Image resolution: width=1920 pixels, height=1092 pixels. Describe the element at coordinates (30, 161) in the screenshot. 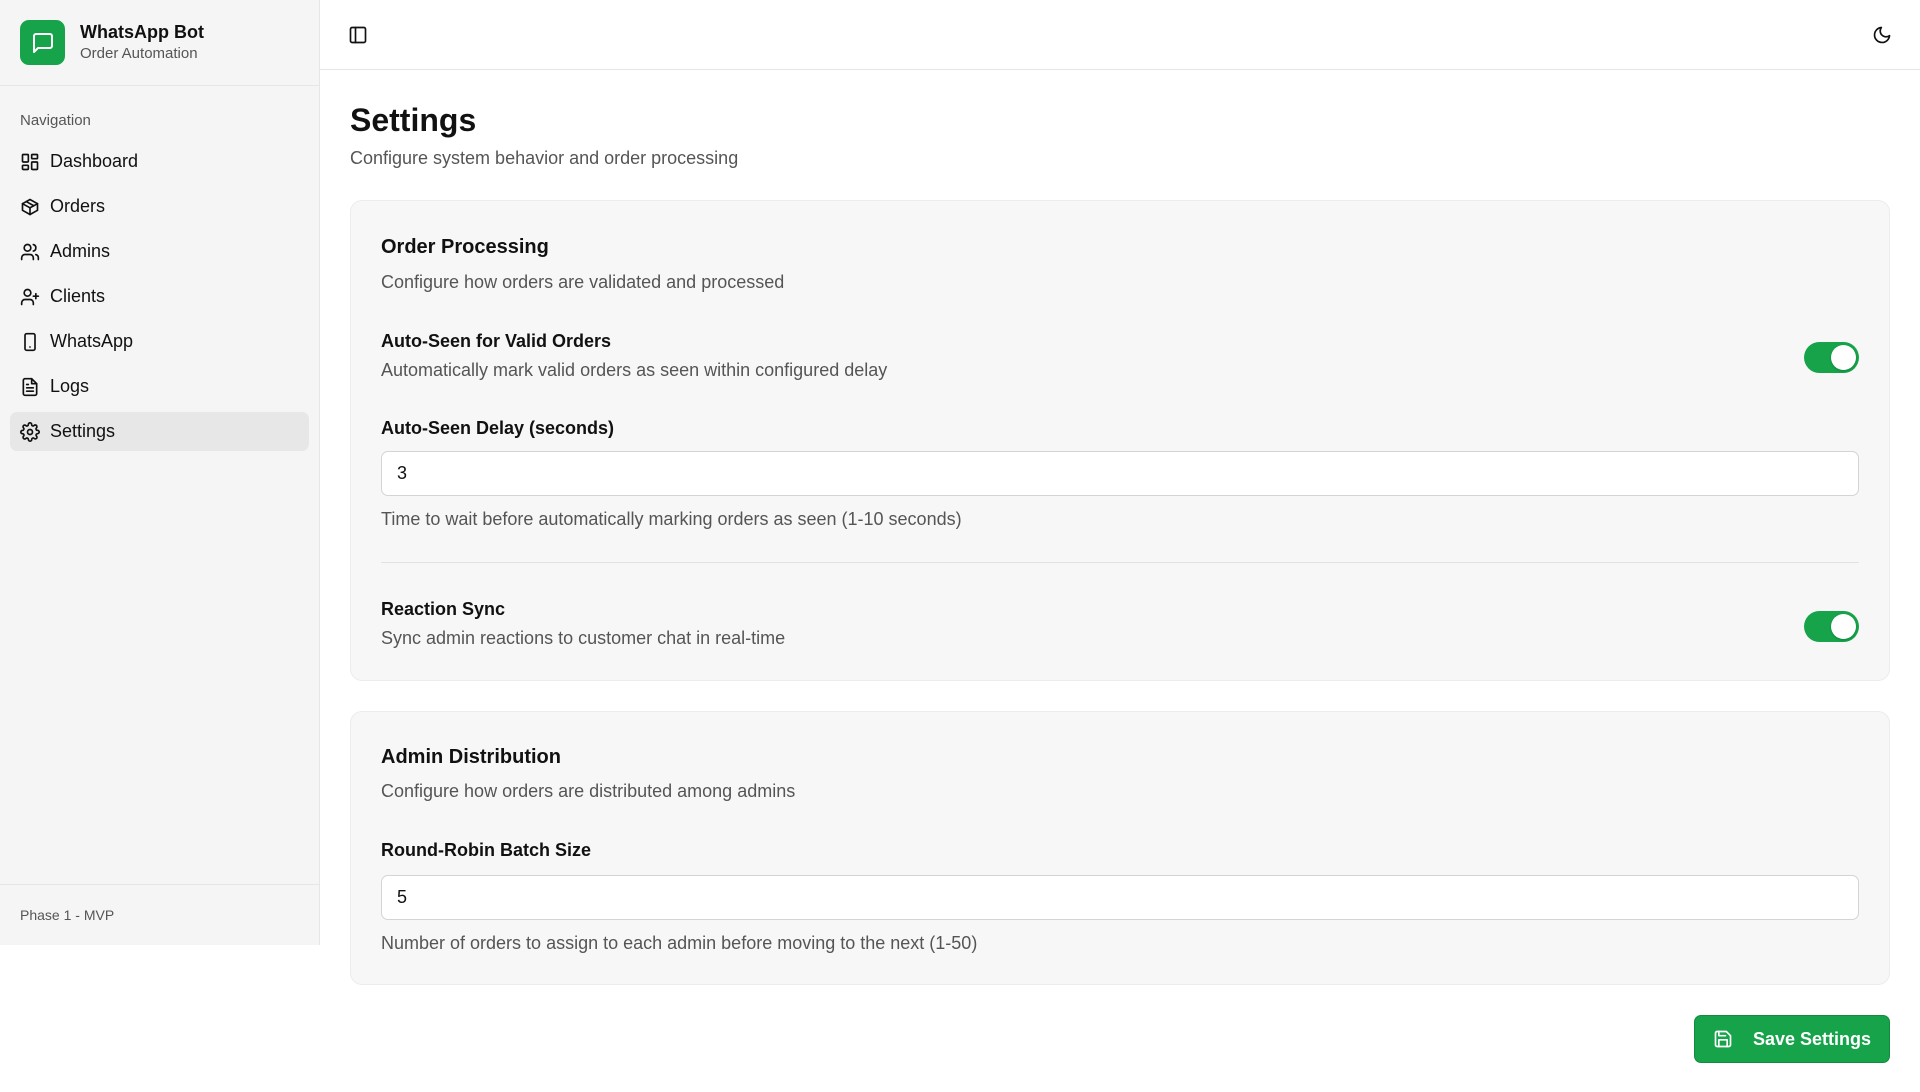

I see `layout-dashboard-icon` at that location.